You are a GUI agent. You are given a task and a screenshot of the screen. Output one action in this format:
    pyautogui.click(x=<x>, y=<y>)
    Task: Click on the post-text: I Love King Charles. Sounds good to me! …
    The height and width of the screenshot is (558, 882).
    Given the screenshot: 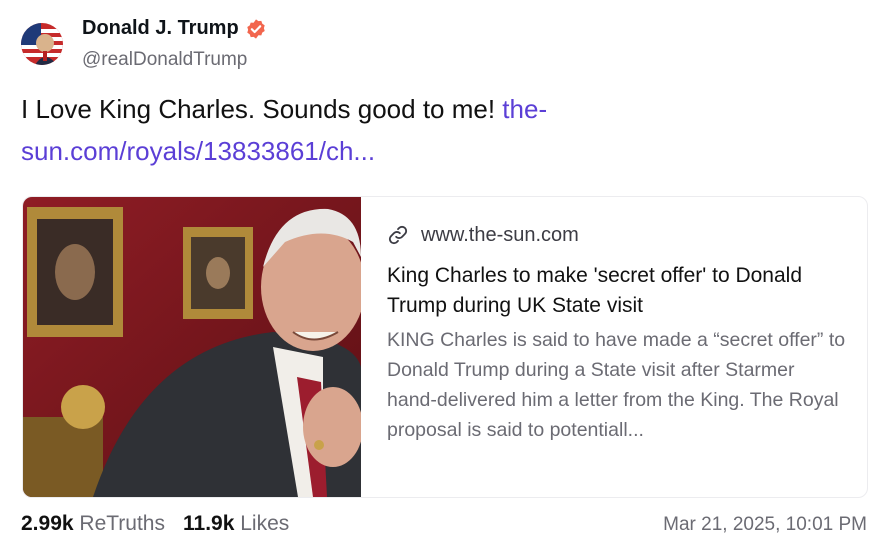 What is the action you would take?
    pyautogui.click(x=331, y=130)
    